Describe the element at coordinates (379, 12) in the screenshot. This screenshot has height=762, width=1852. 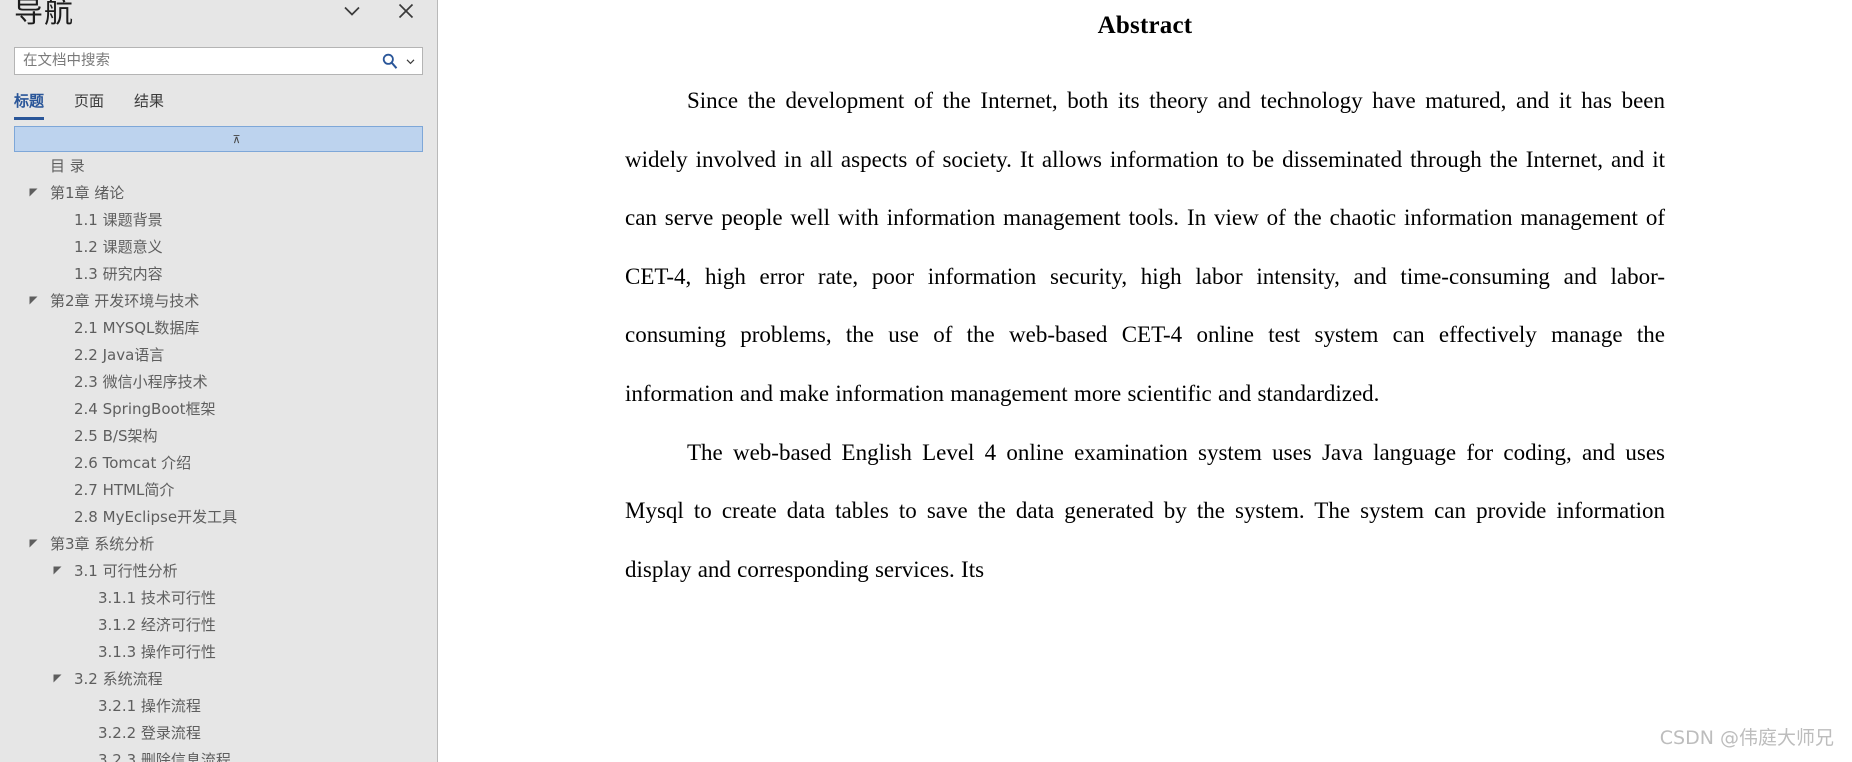
I see `navigation-pane-header-actions` at that location.